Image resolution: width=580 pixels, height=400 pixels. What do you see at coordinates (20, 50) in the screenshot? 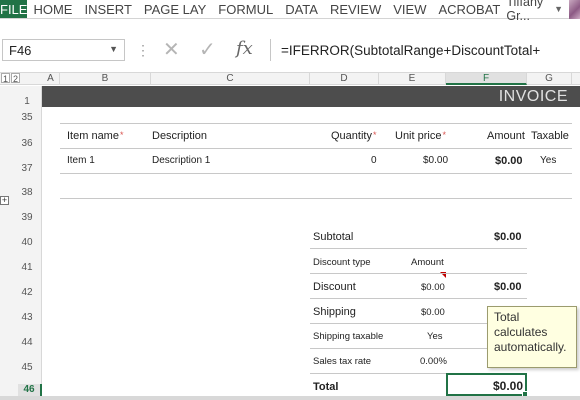
I see `name-box-value: F46` at bounding box center [20, 50].